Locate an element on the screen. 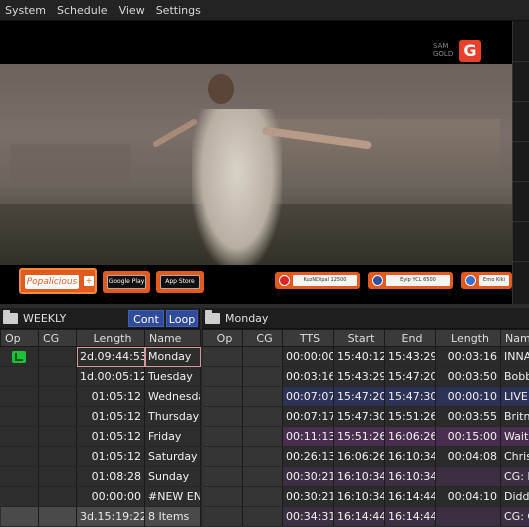 The image size is (529, 527). schedule-row: 00:03:1615:43:2915:47:2000:03:50Bobby is located at coordinates (365, 376).